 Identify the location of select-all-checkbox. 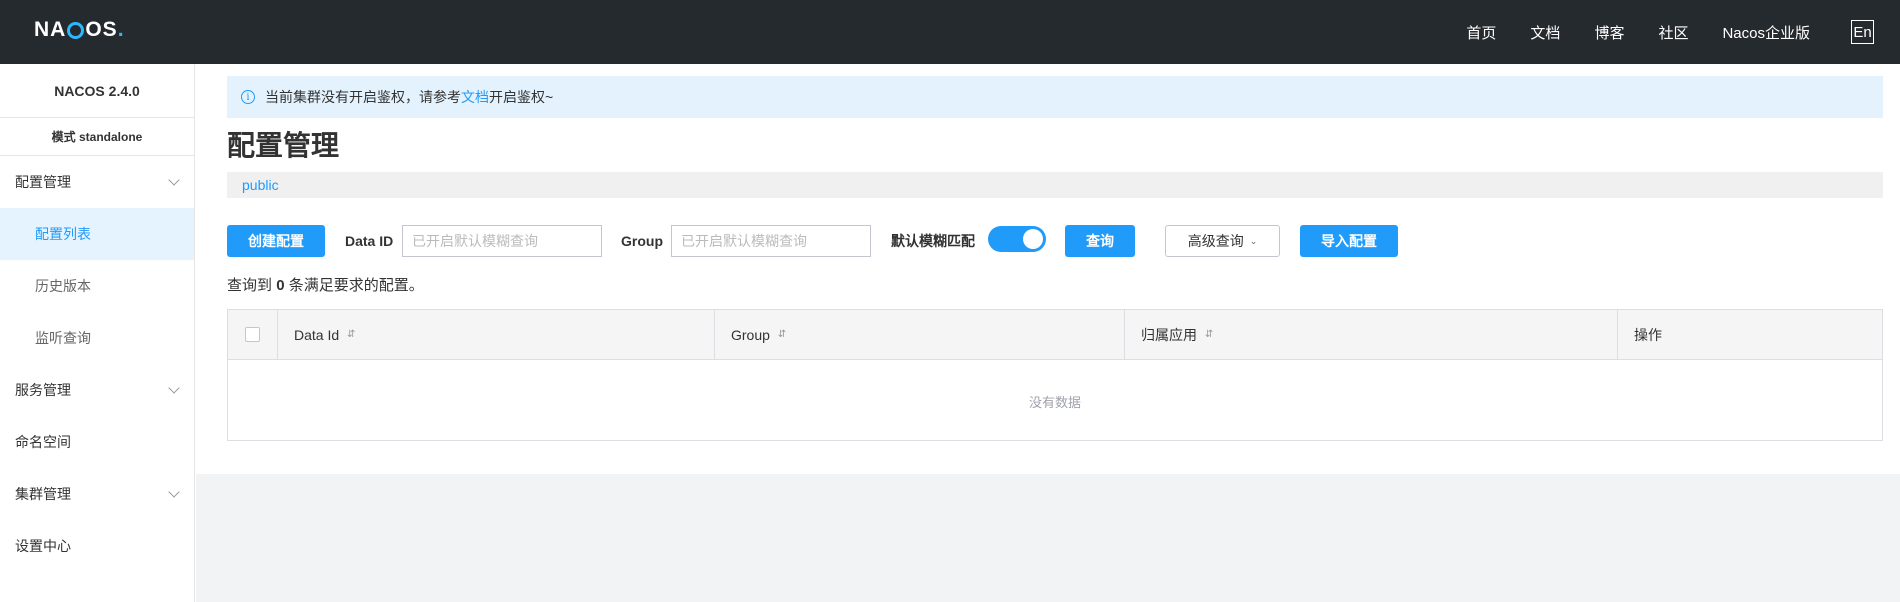
(252, 334).